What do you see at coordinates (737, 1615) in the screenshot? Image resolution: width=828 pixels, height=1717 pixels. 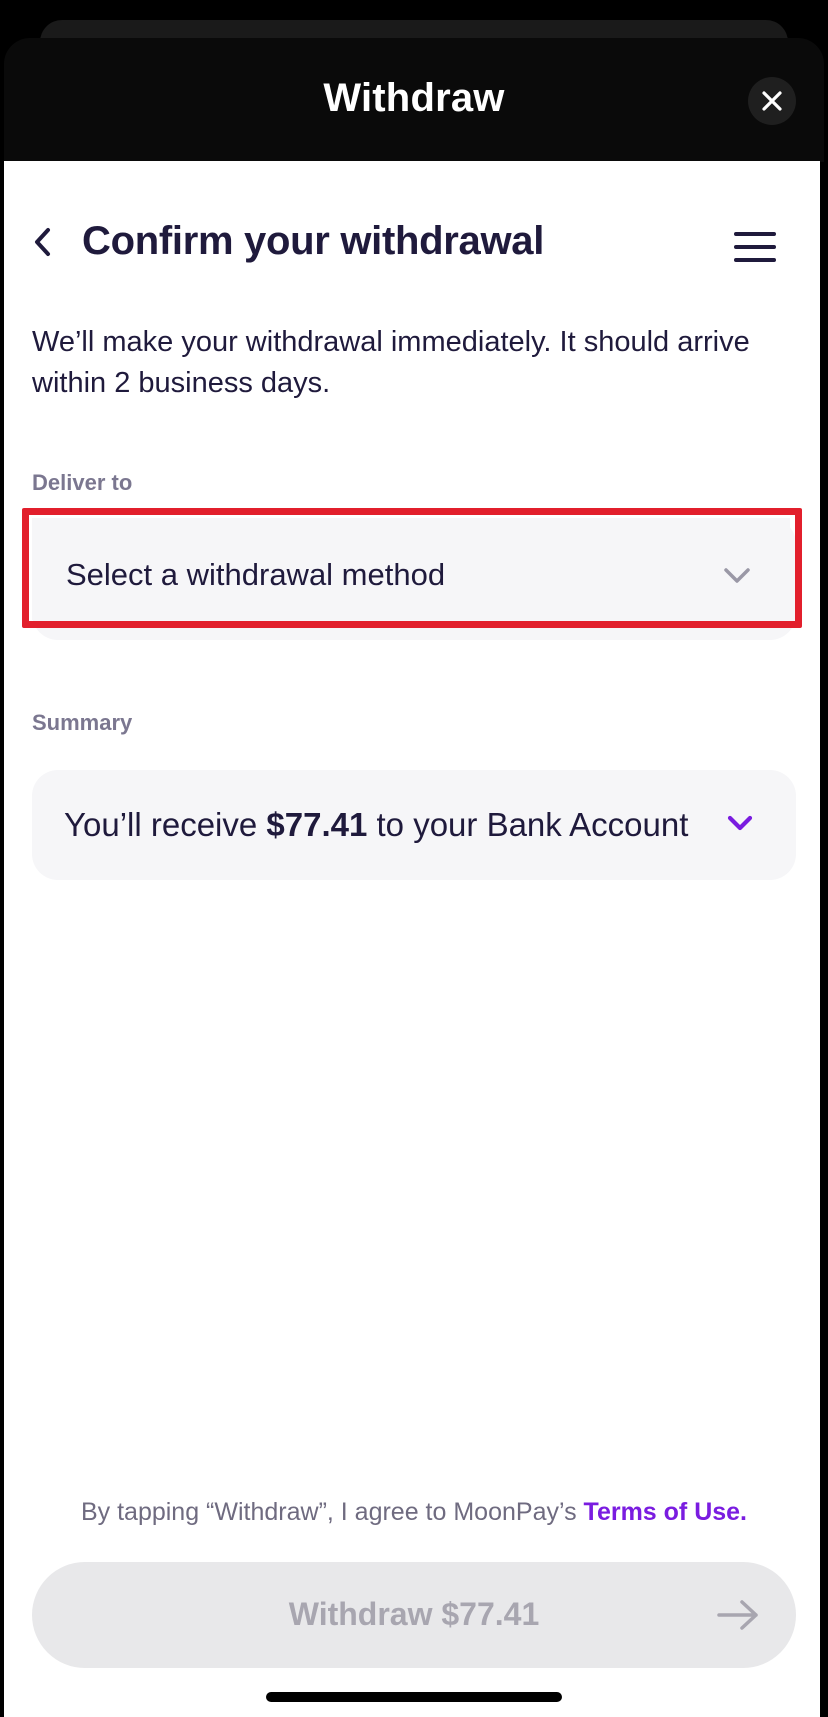 I see `arrow-right-icon` at bounding box center [737, 1615].